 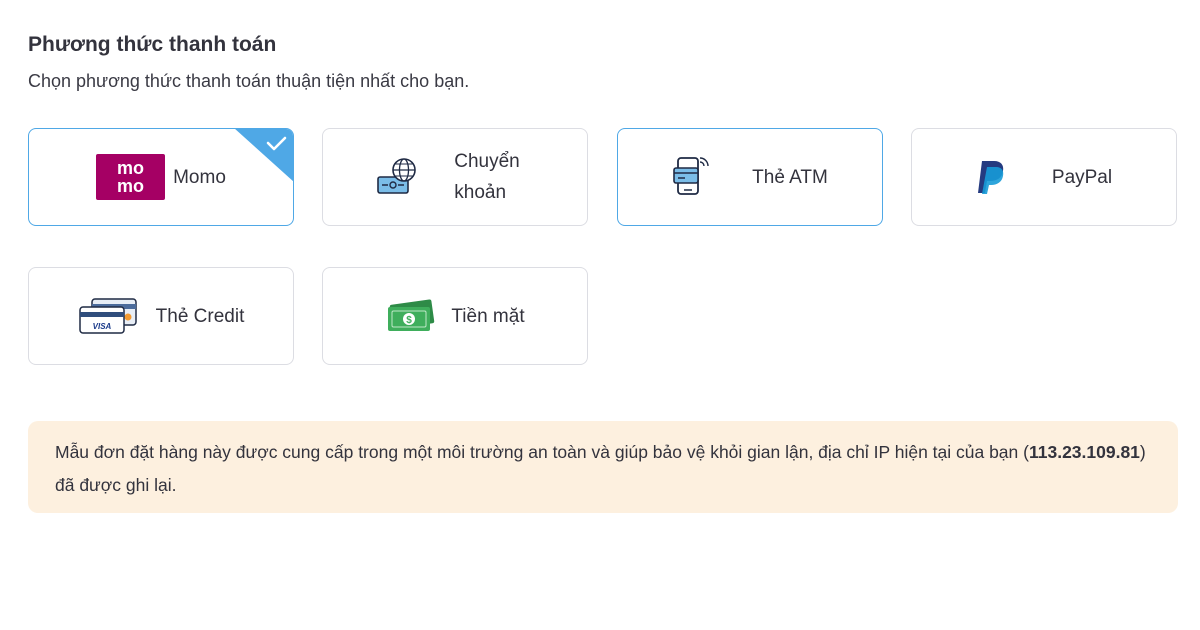 I want to click on selected-check-icon, so click(x=264, y=155).